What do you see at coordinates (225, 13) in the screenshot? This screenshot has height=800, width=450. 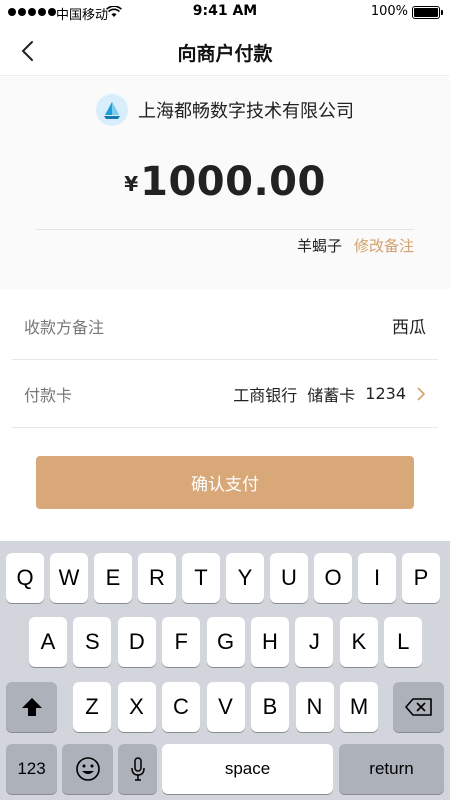 I see `status-bar: 中国移动 9:41 AM 100%` at bounding box center [225, 13].